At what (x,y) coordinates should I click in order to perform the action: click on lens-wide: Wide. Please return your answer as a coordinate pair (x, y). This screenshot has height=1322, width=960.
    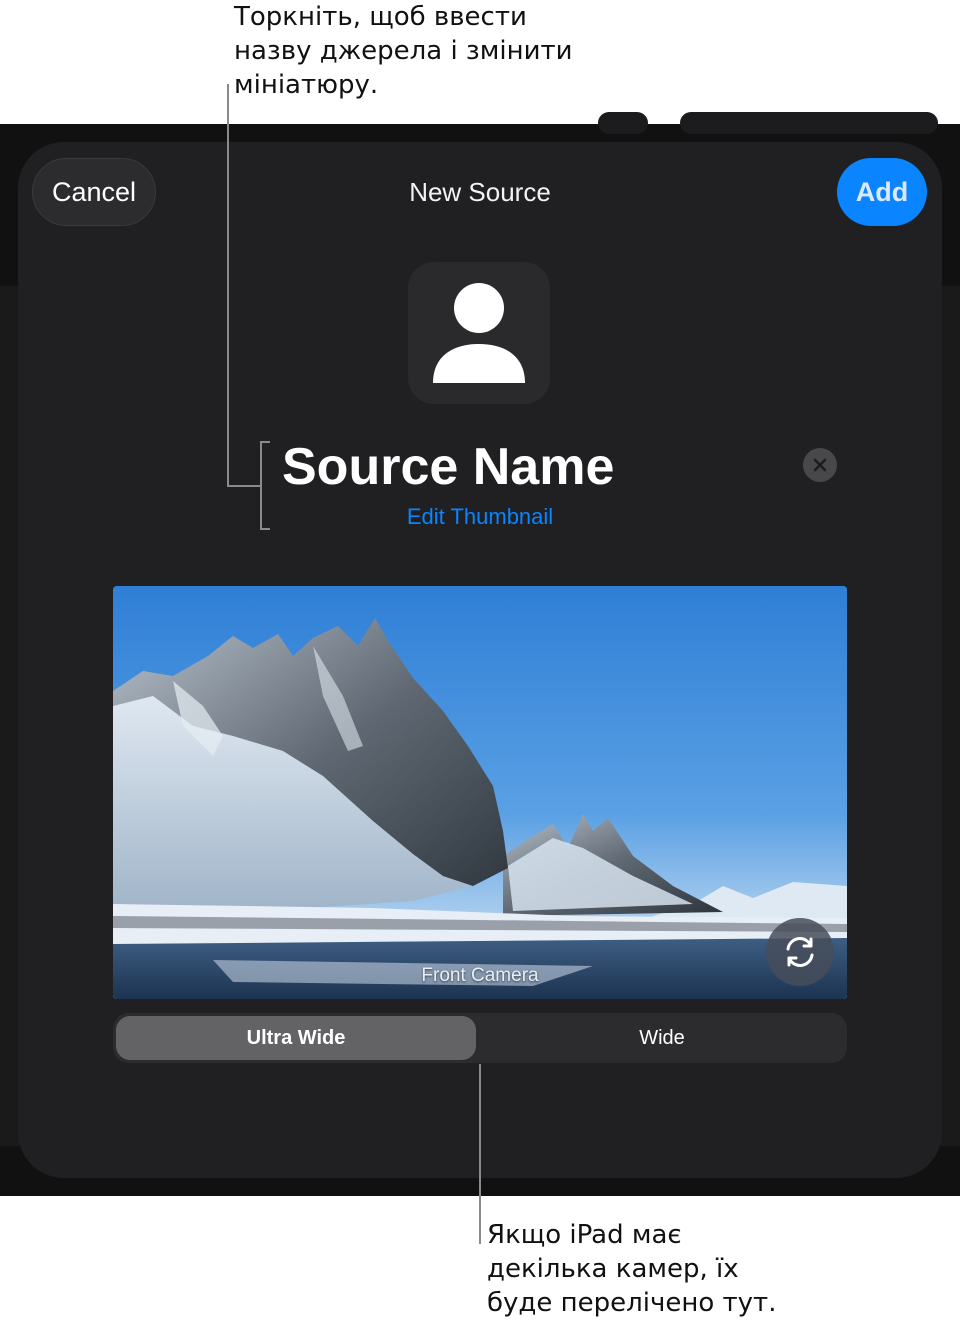
    Looking at the image, I should click on (662, 1038).